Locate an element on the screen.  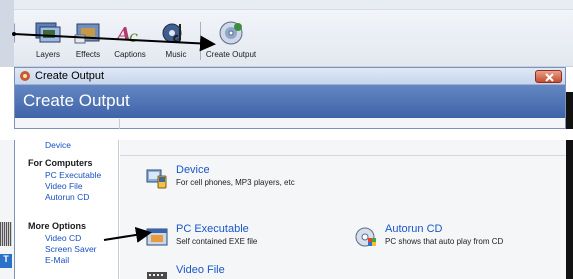
toolbar-button-create-output: Create Output is located at coordinates (231, 42).